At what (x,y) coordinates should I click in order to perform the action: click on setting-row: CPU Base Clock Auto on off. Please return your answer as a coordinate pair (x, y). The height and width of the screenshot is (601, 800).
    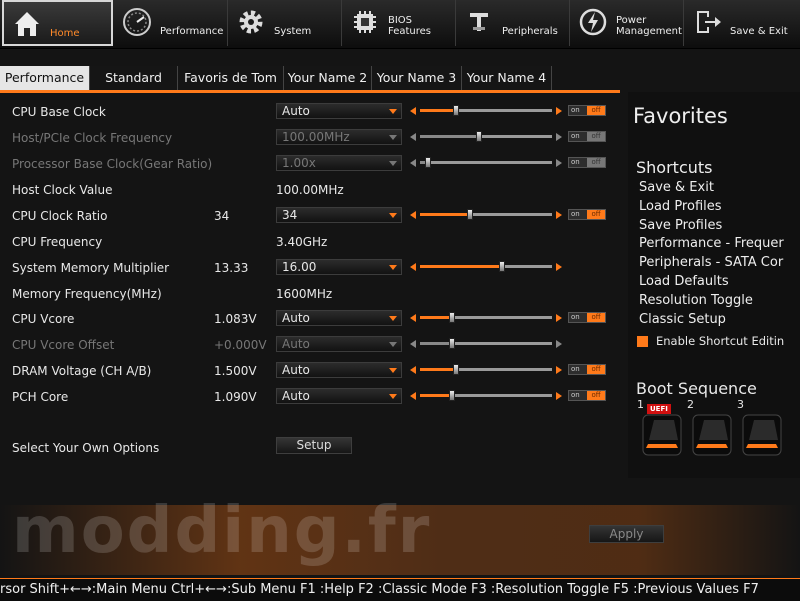
    Looking at the image, I should click on (310, 113).